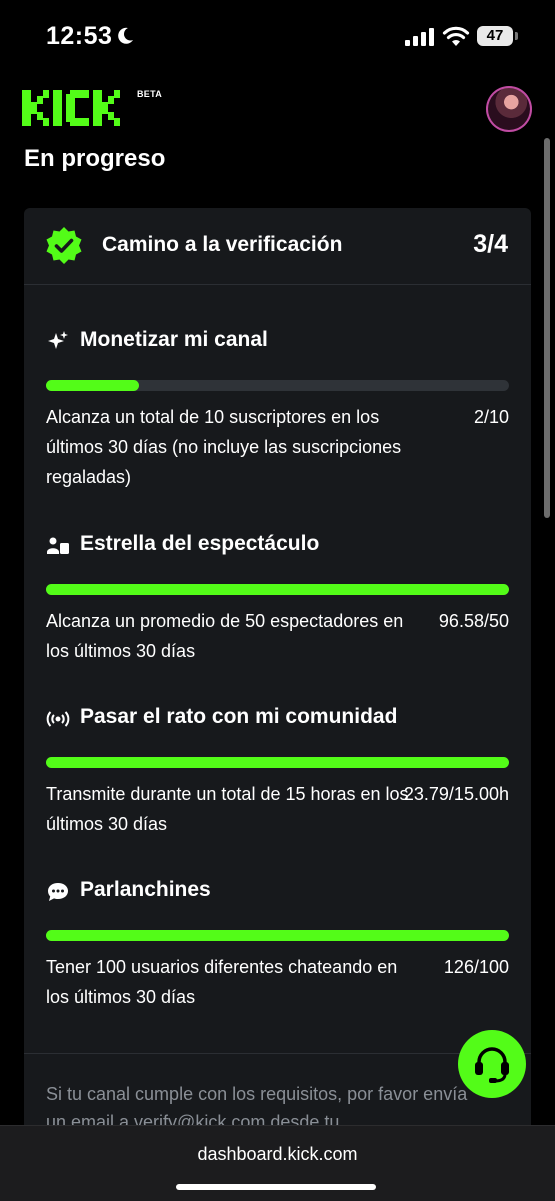 The width and height of the screenshot is (555, 1201). I want to click on divider, so click(277, 1053).